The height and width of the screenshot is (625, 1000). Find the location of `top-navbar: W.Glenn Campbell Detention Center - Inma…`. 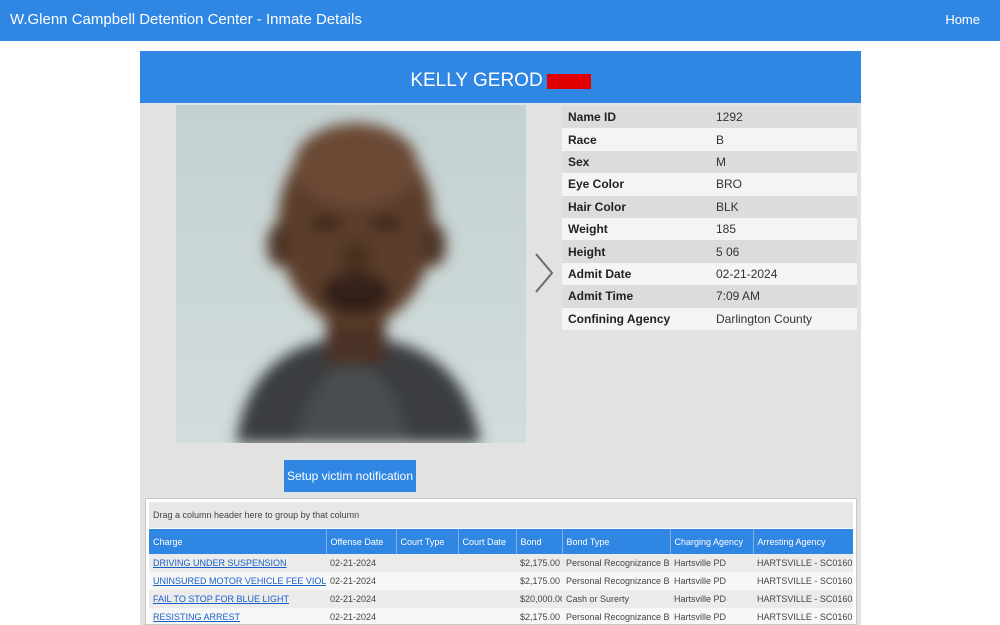

top-navbar: W.Glenn Campbell Detention Center - Inma… is located at coordinates (500, 20).